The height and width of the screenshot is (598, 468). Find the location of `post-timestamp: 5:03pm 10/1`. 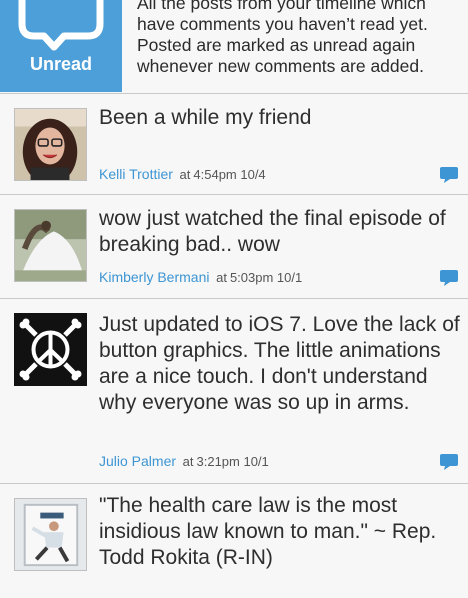

post-timestamp: 5:03pm 10/1 is located at coordinates (266, 277).